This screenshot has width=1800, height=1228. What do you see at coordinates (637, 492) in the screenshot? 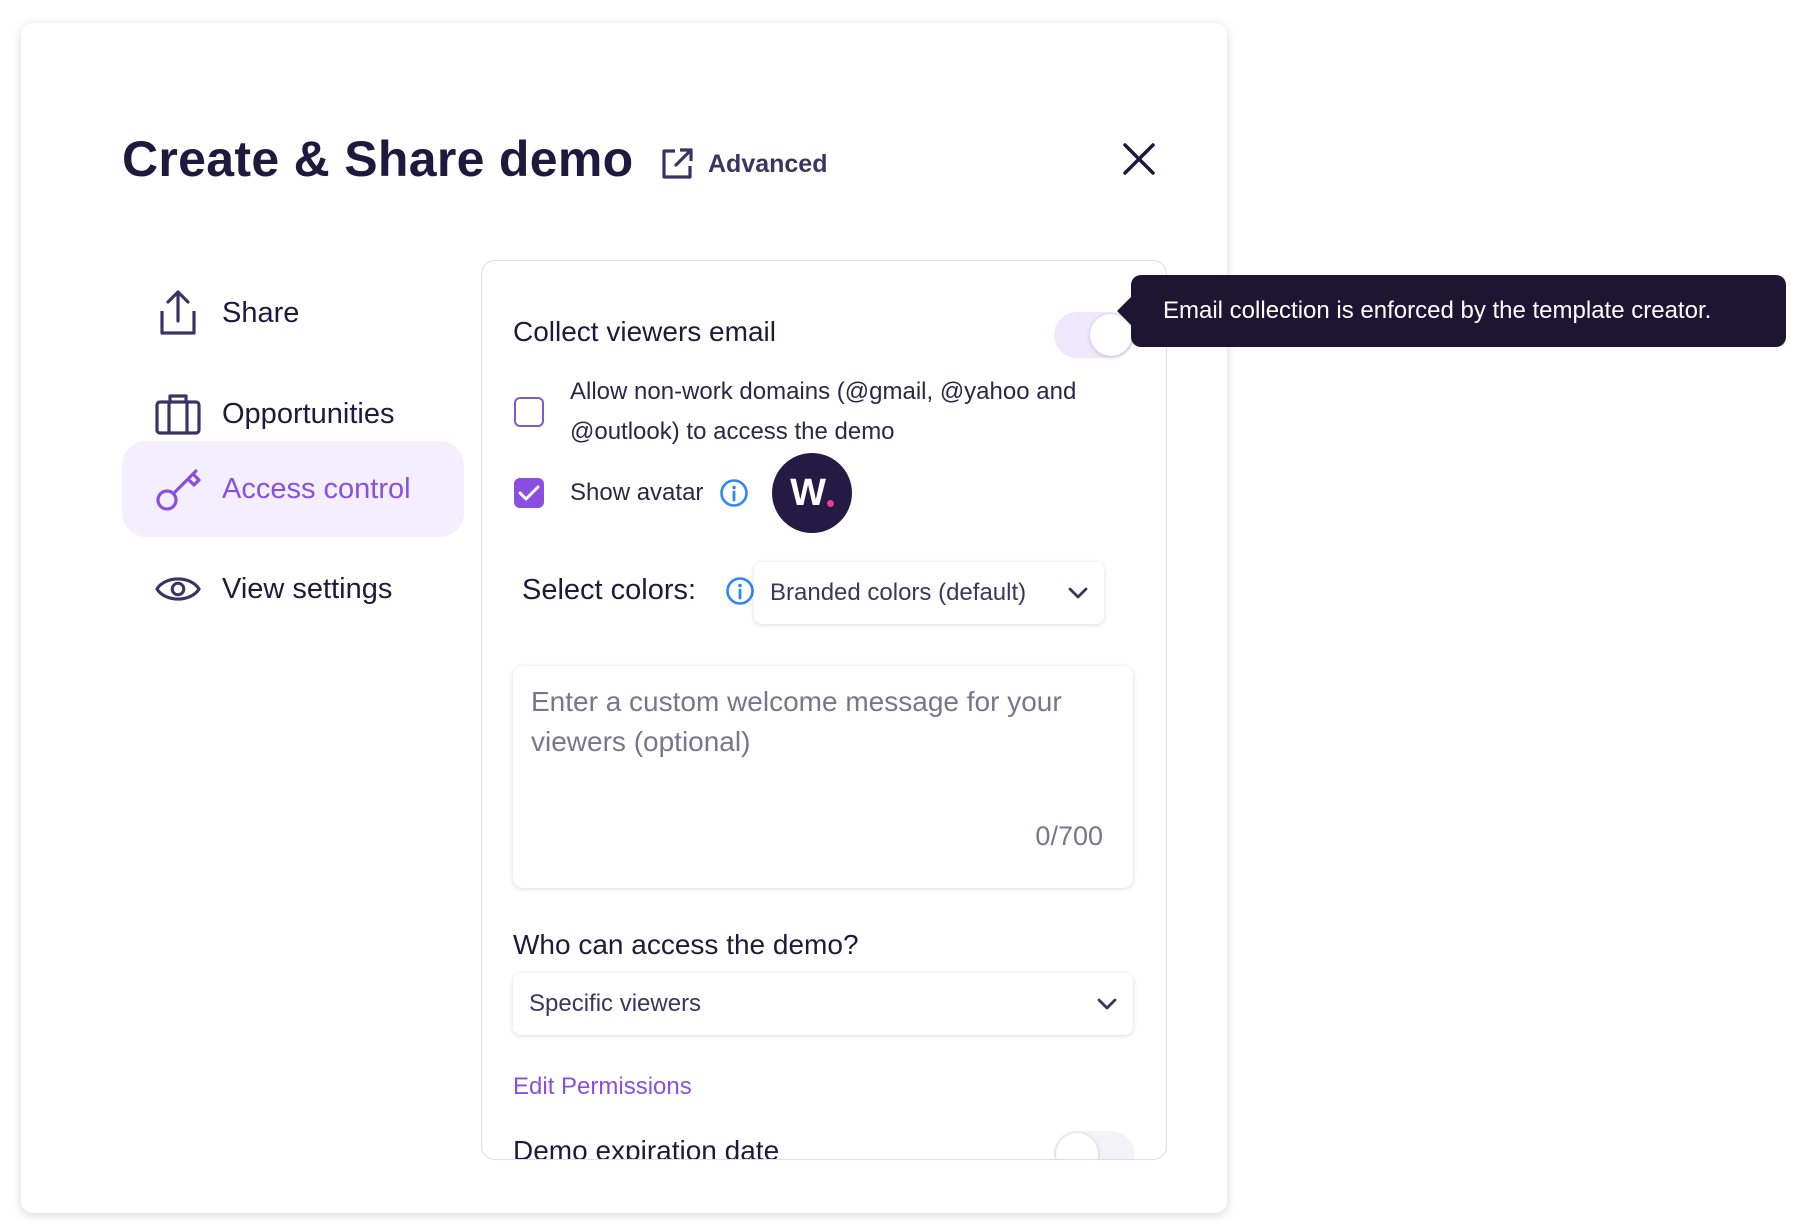
I see `show-avatar-label: Show avatar` at bounding box center [637, 492].